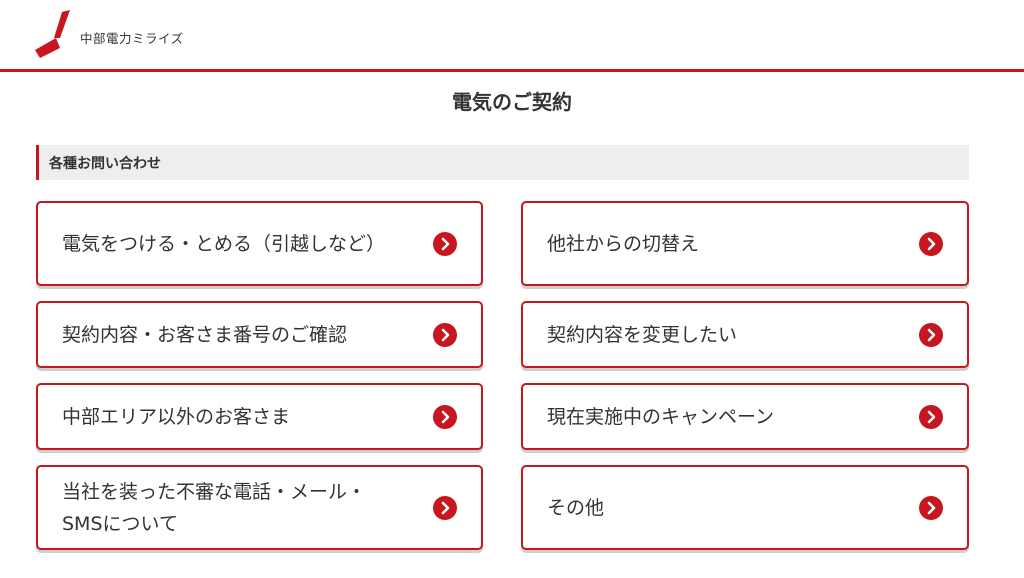 This screenshot has width=1024, height=578. What do you see at coordinates (52, 34) in the screenshot?
I see `logo-mark-icon` at bounding box center [52, 34].